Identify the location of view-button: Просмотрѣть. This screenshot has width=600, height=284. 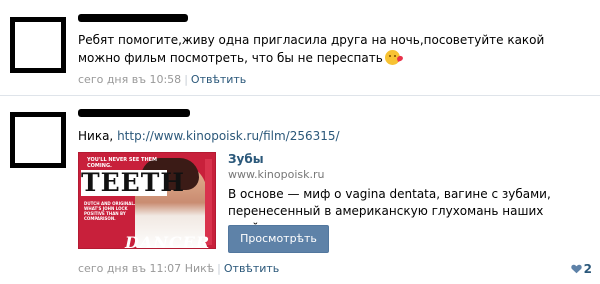
(278, 239).